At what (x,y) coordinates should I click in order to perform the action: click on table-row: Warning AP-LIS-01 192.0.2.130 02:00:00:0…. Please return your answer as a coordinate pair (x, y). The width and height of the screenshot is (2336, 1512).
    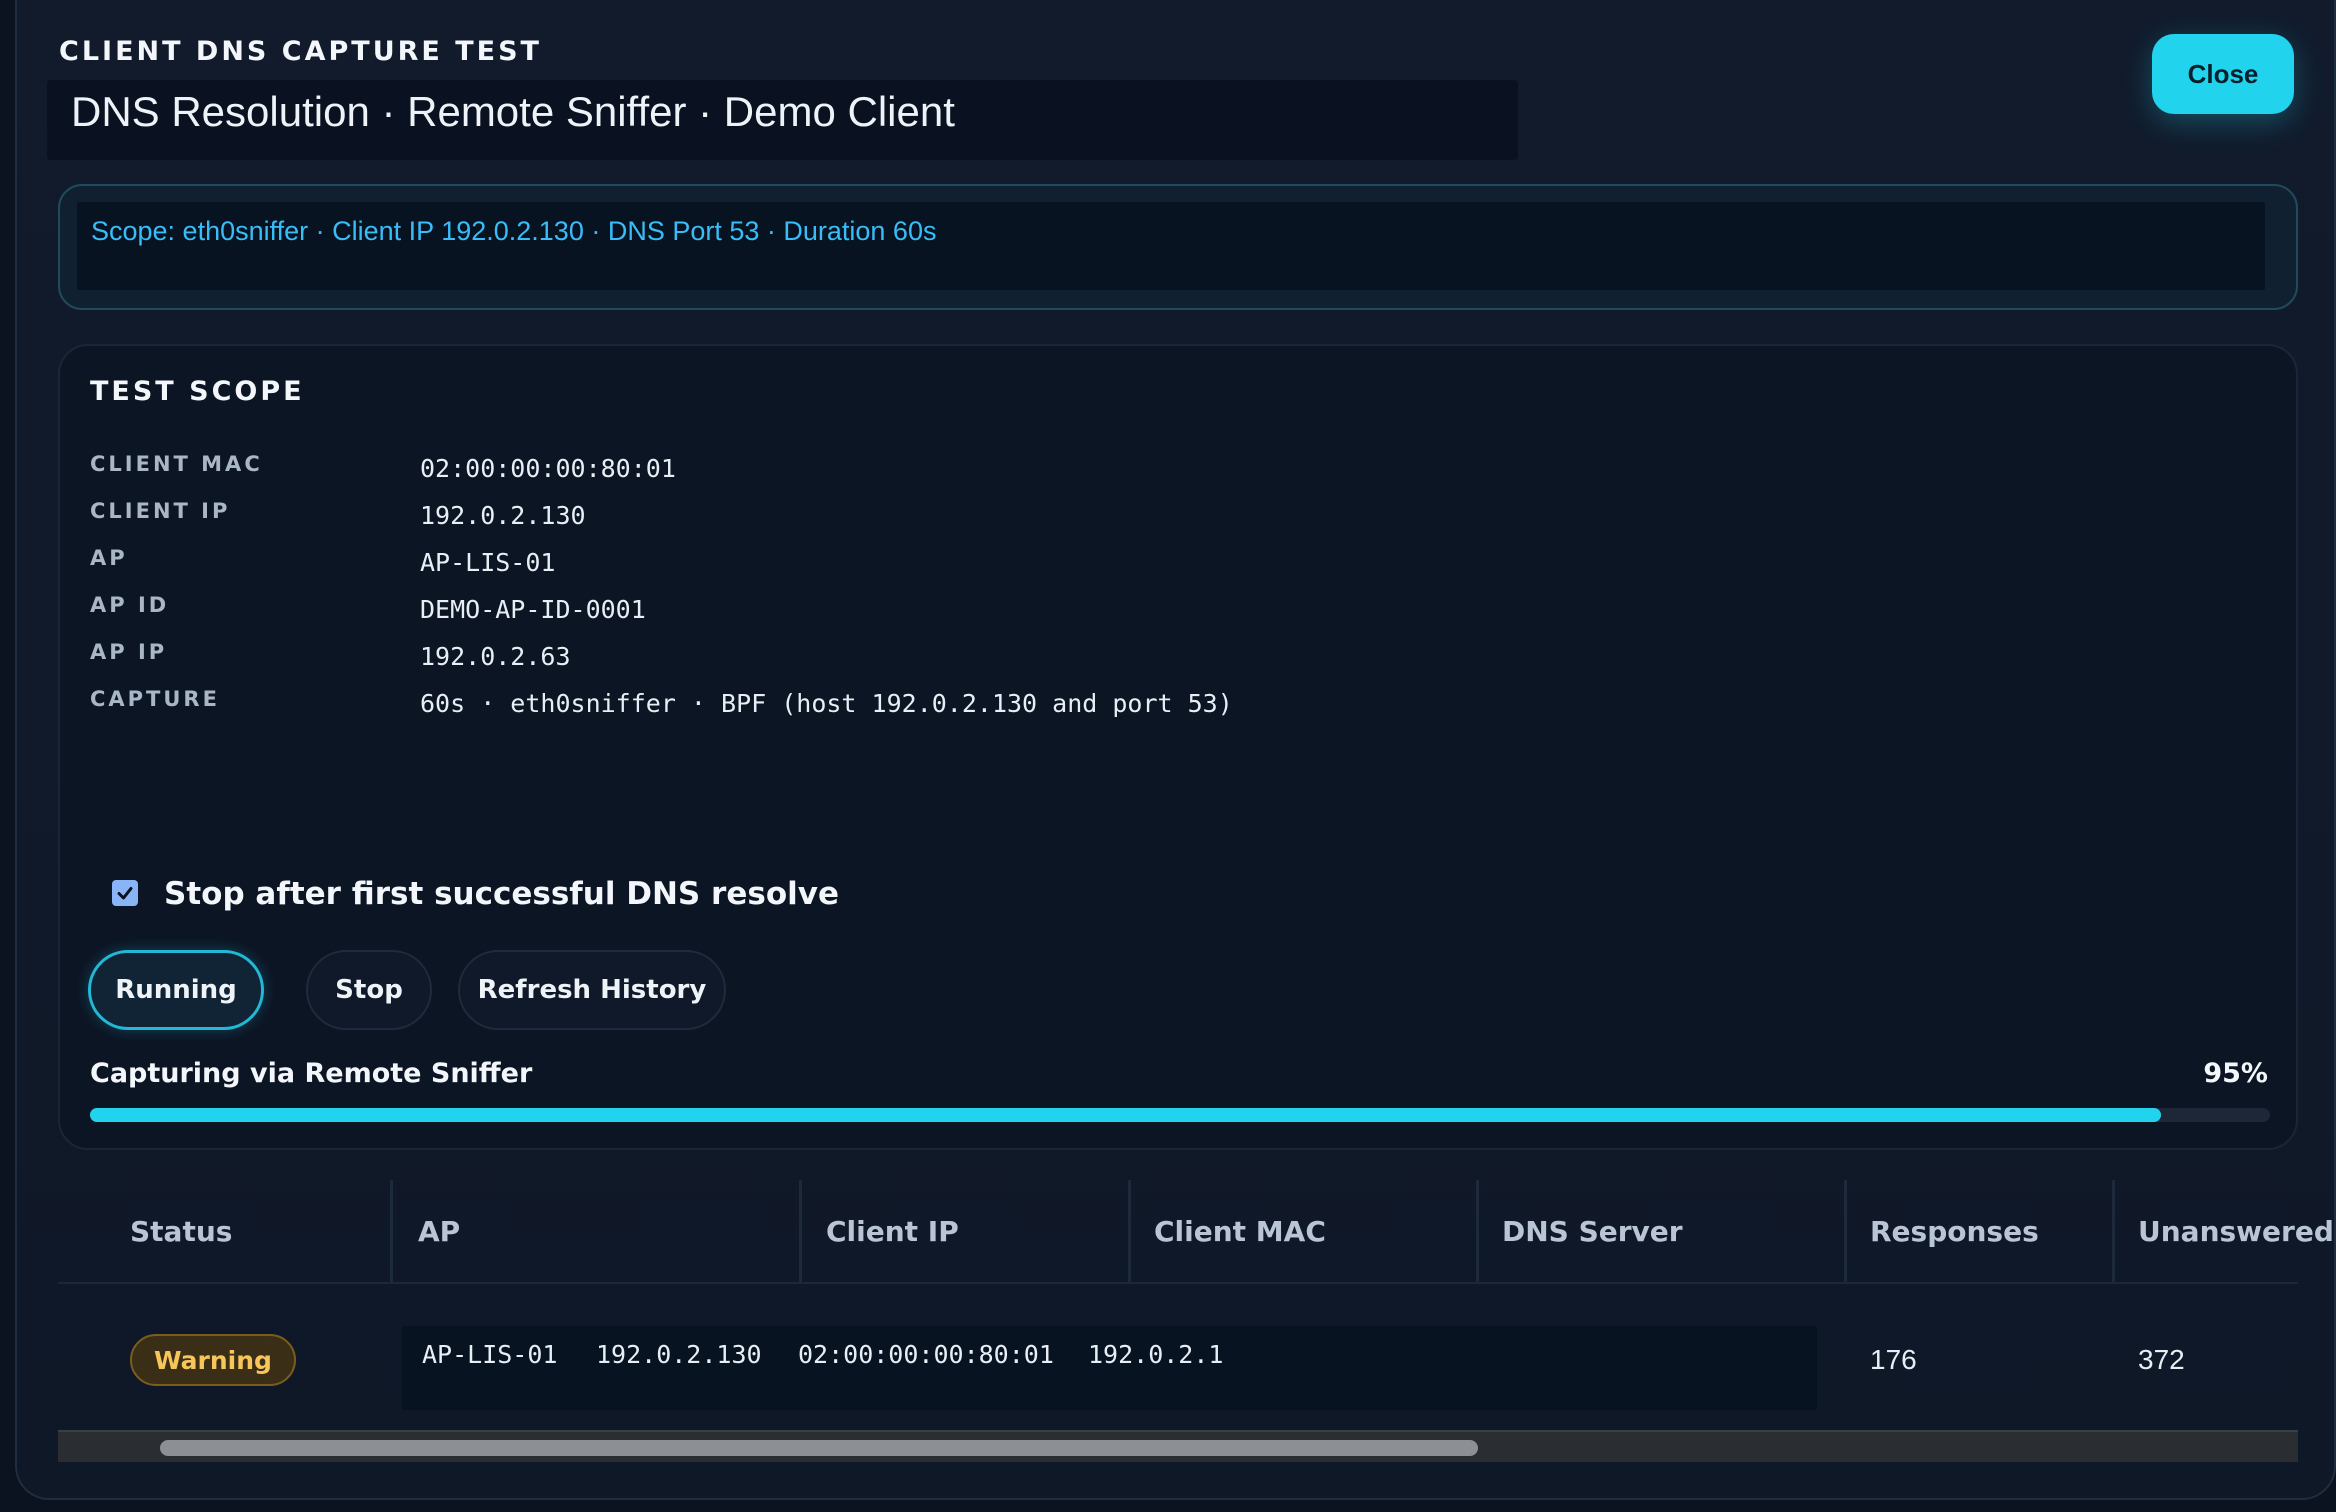
    Looking at the image, I should click on (1178, 1356).